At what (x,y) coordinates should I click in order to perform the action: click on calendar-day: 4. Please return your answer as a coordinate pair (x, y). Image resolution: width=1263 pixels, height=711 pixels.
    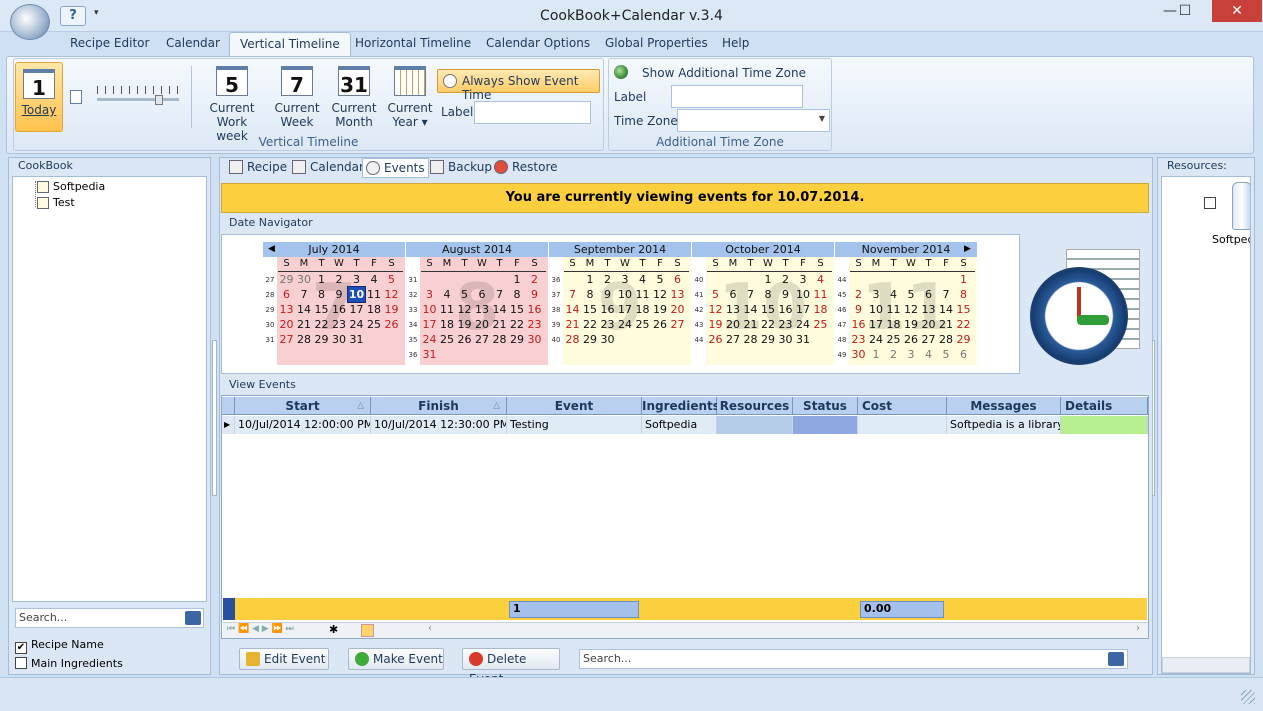
    Looking at the image, I should click on (893, 294).